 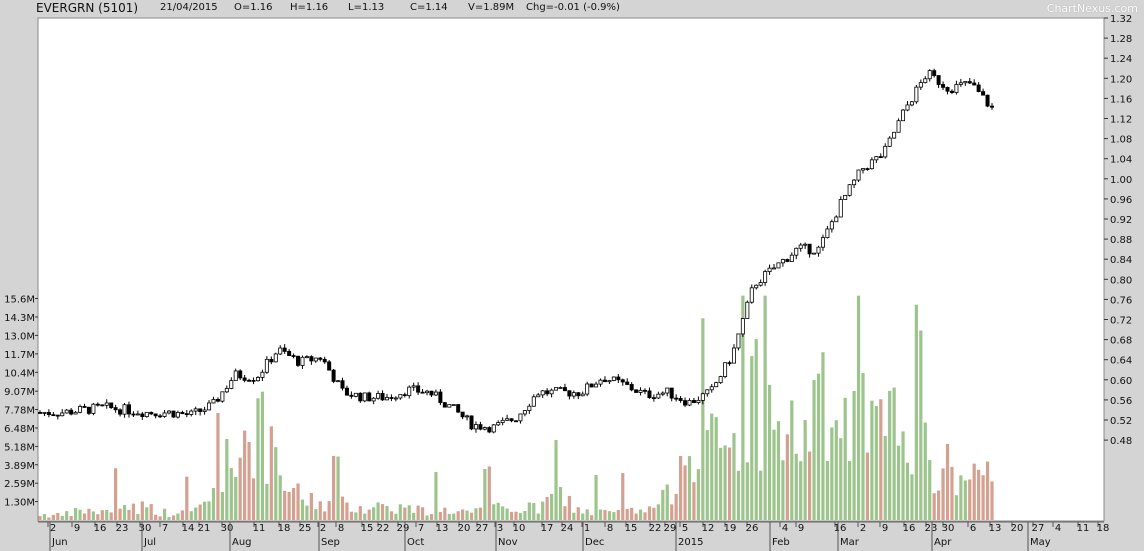 I want to click on x-day-label: 18, so click(x=284, y=528).